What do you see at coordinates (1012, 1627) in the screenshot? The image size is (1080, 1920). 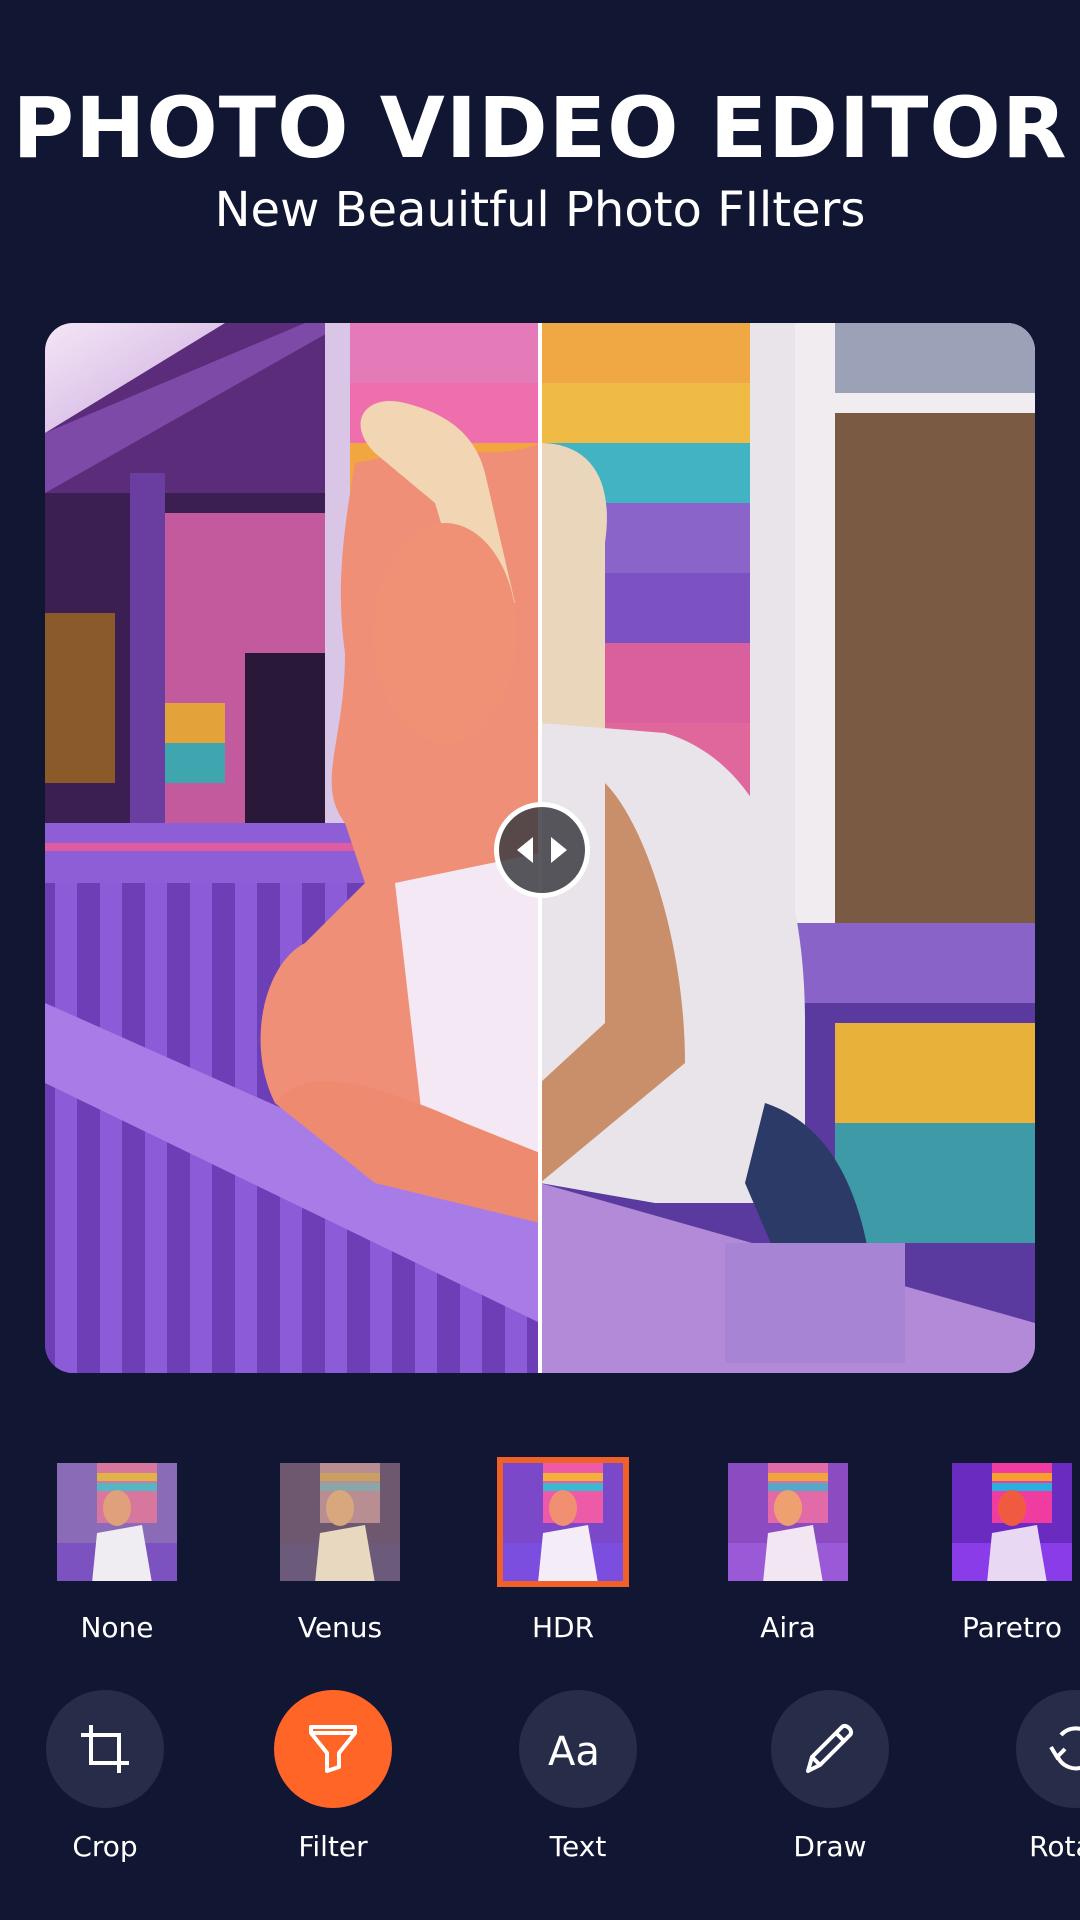 I see `filter-label: Paretro` at bounding box center [1012, 1627].